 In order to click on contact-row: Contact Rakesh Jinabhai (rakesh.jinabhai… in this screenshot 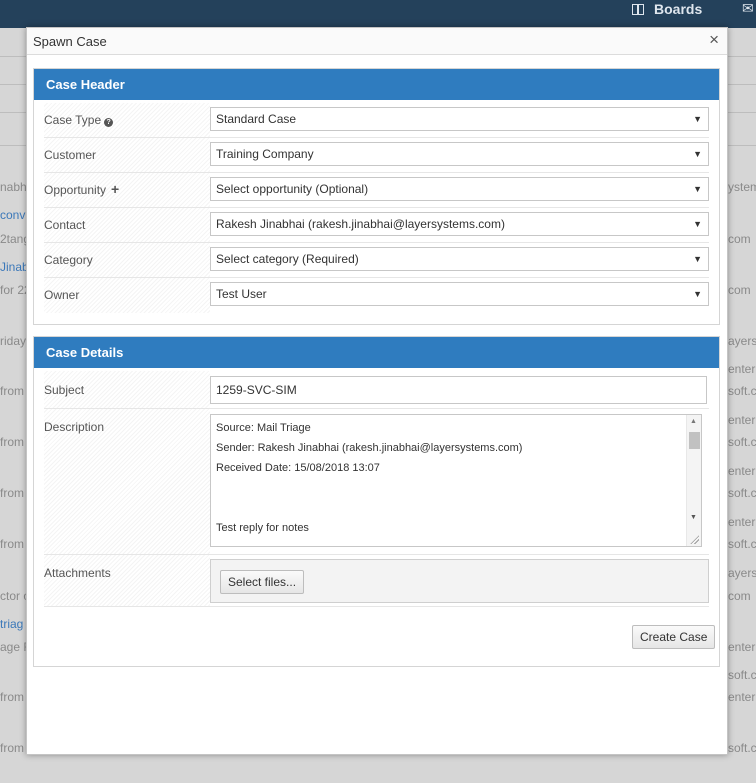, I will do `click(376, 225)`.